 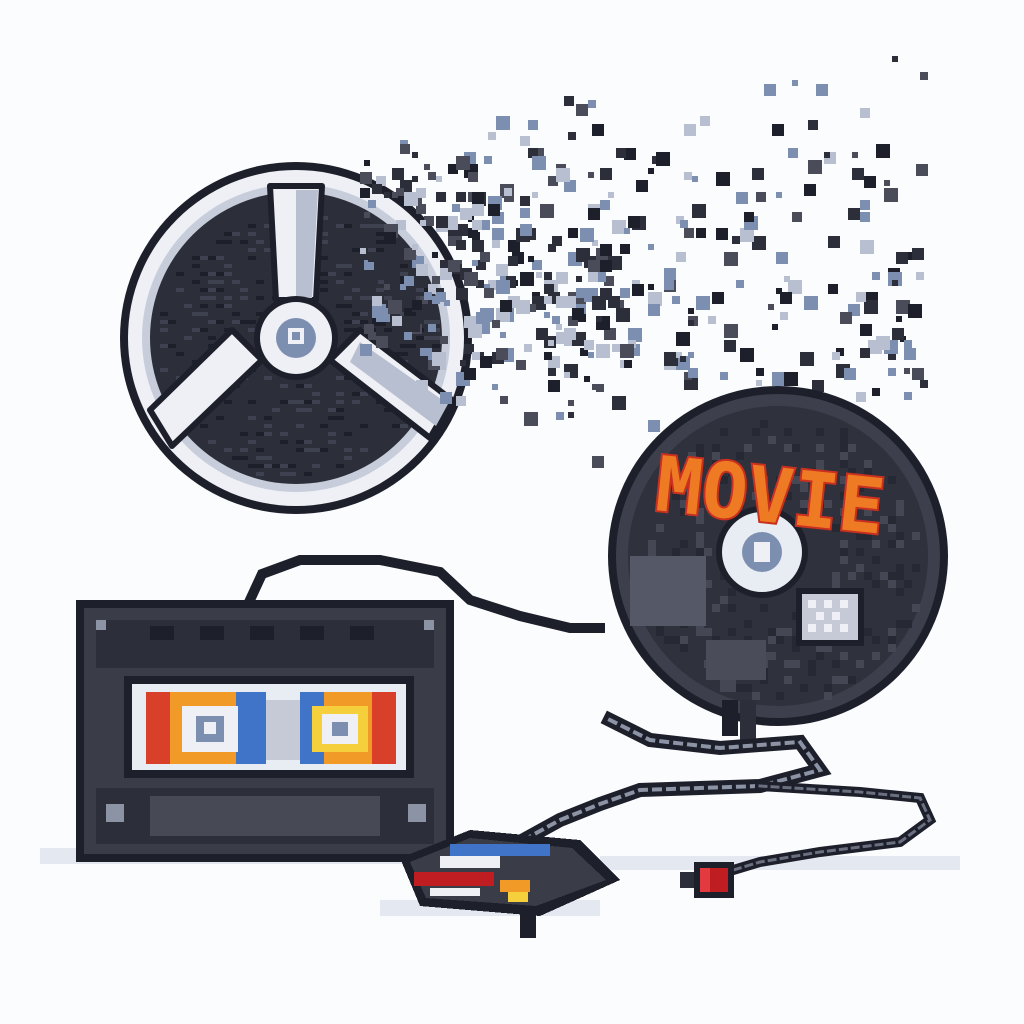 I want to click on film-reel-icon, so click(x=296, y=338).